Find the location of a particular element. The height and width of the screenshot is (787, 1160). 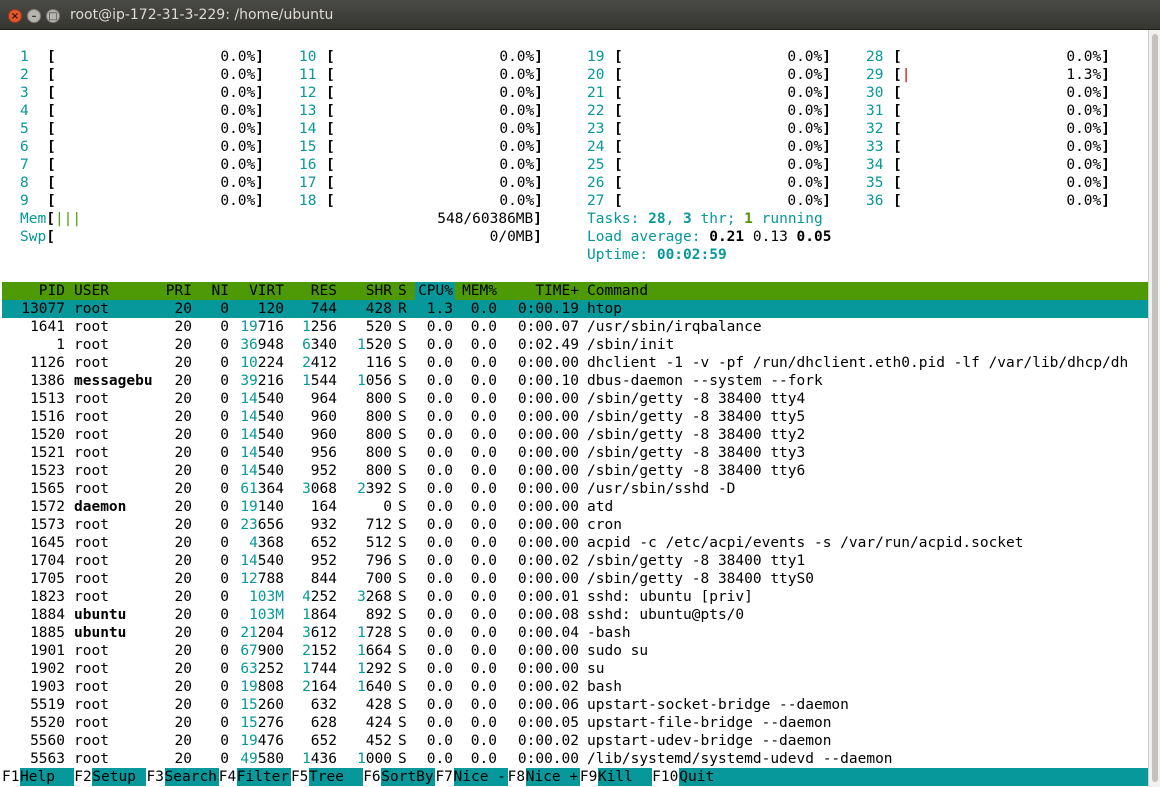

column-header-cpu: CPU% is located at coordinates (434, 291).